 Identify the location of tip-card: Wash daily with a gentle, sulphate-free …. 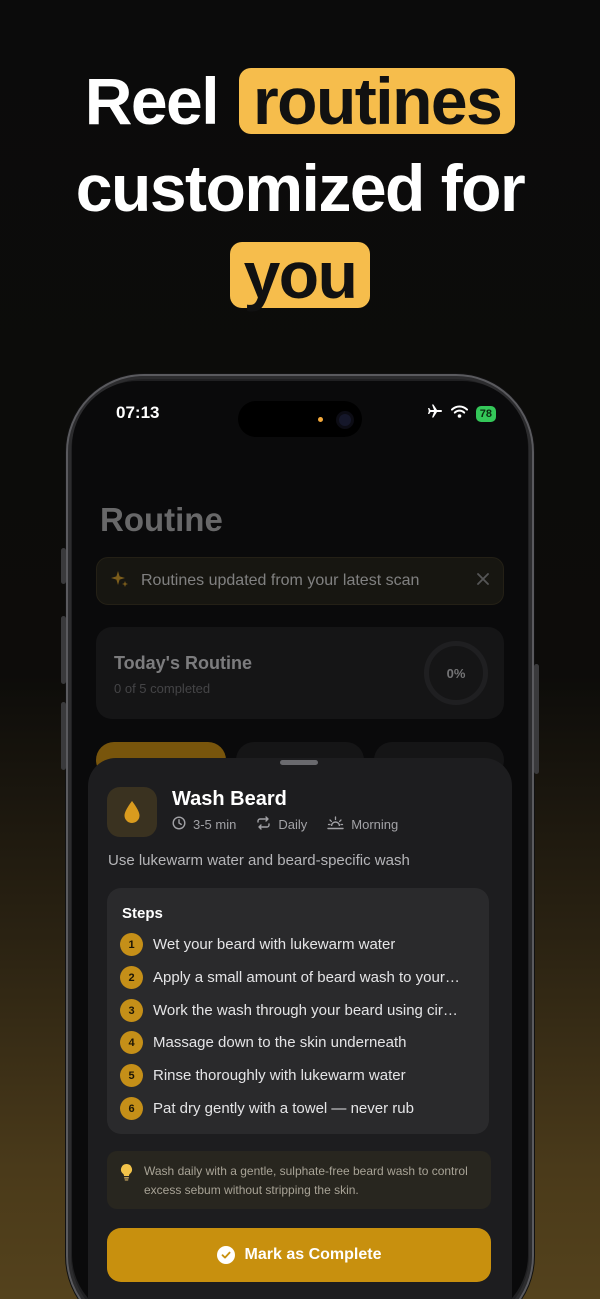
(299, 1180).